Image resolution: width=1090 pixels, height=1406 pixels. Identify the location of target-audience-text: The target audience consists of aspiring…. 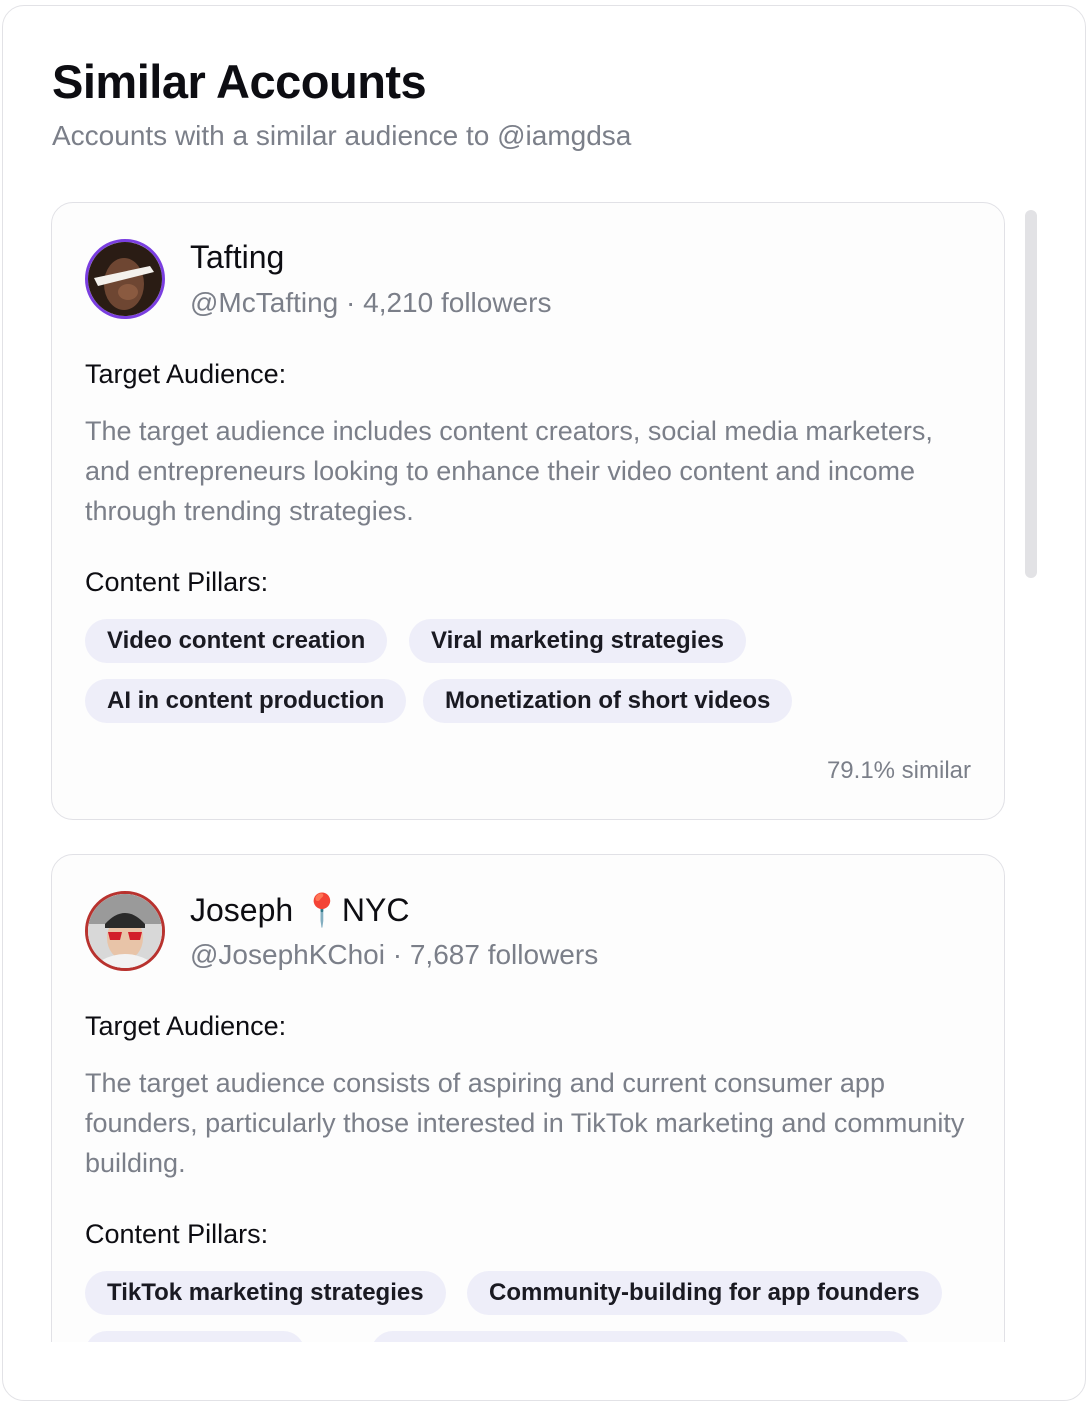
(525, 1123).